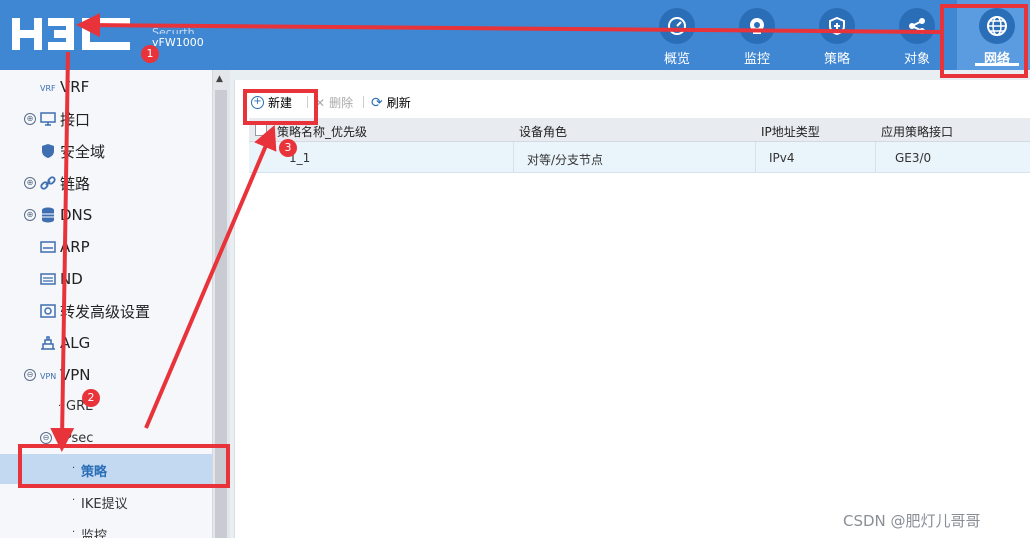 This screenshot has width=1030, height=538. Describe the element at coordinates (757, 26) in the screenshot. I see `camera-icon` at that location.